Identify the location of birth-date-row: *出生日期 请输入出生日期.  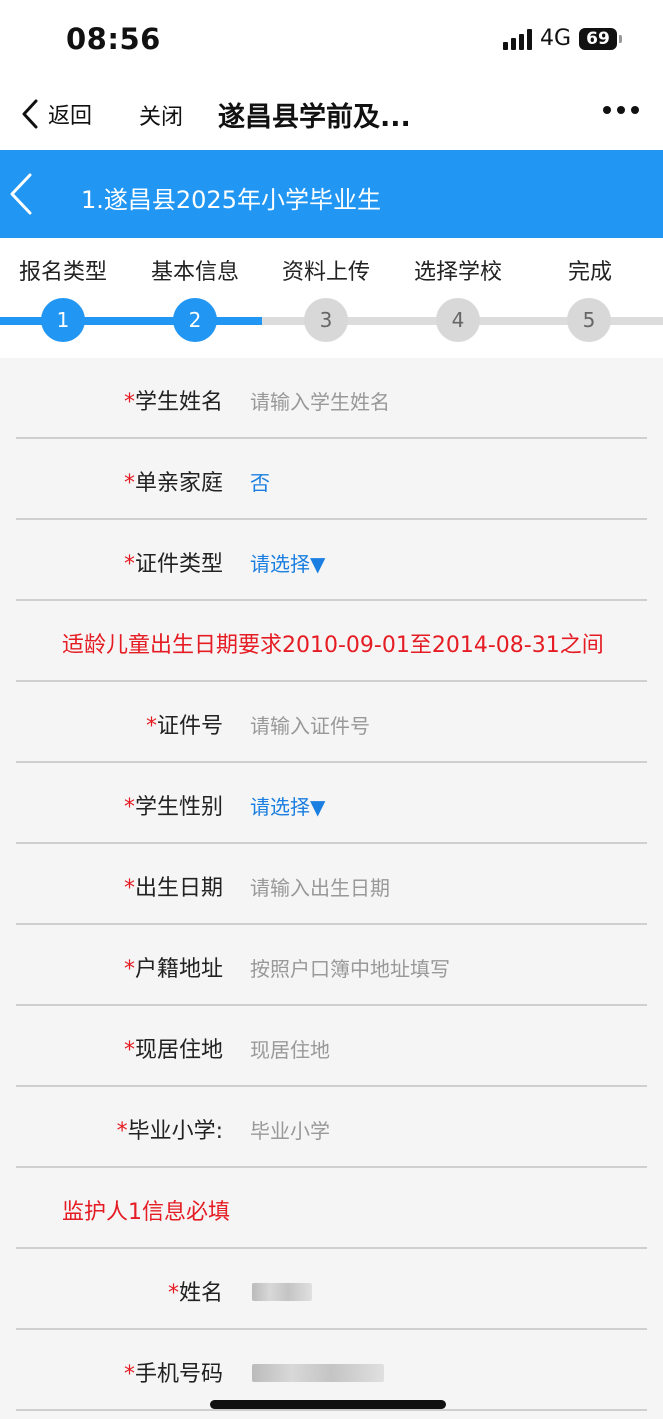
(331, 884).